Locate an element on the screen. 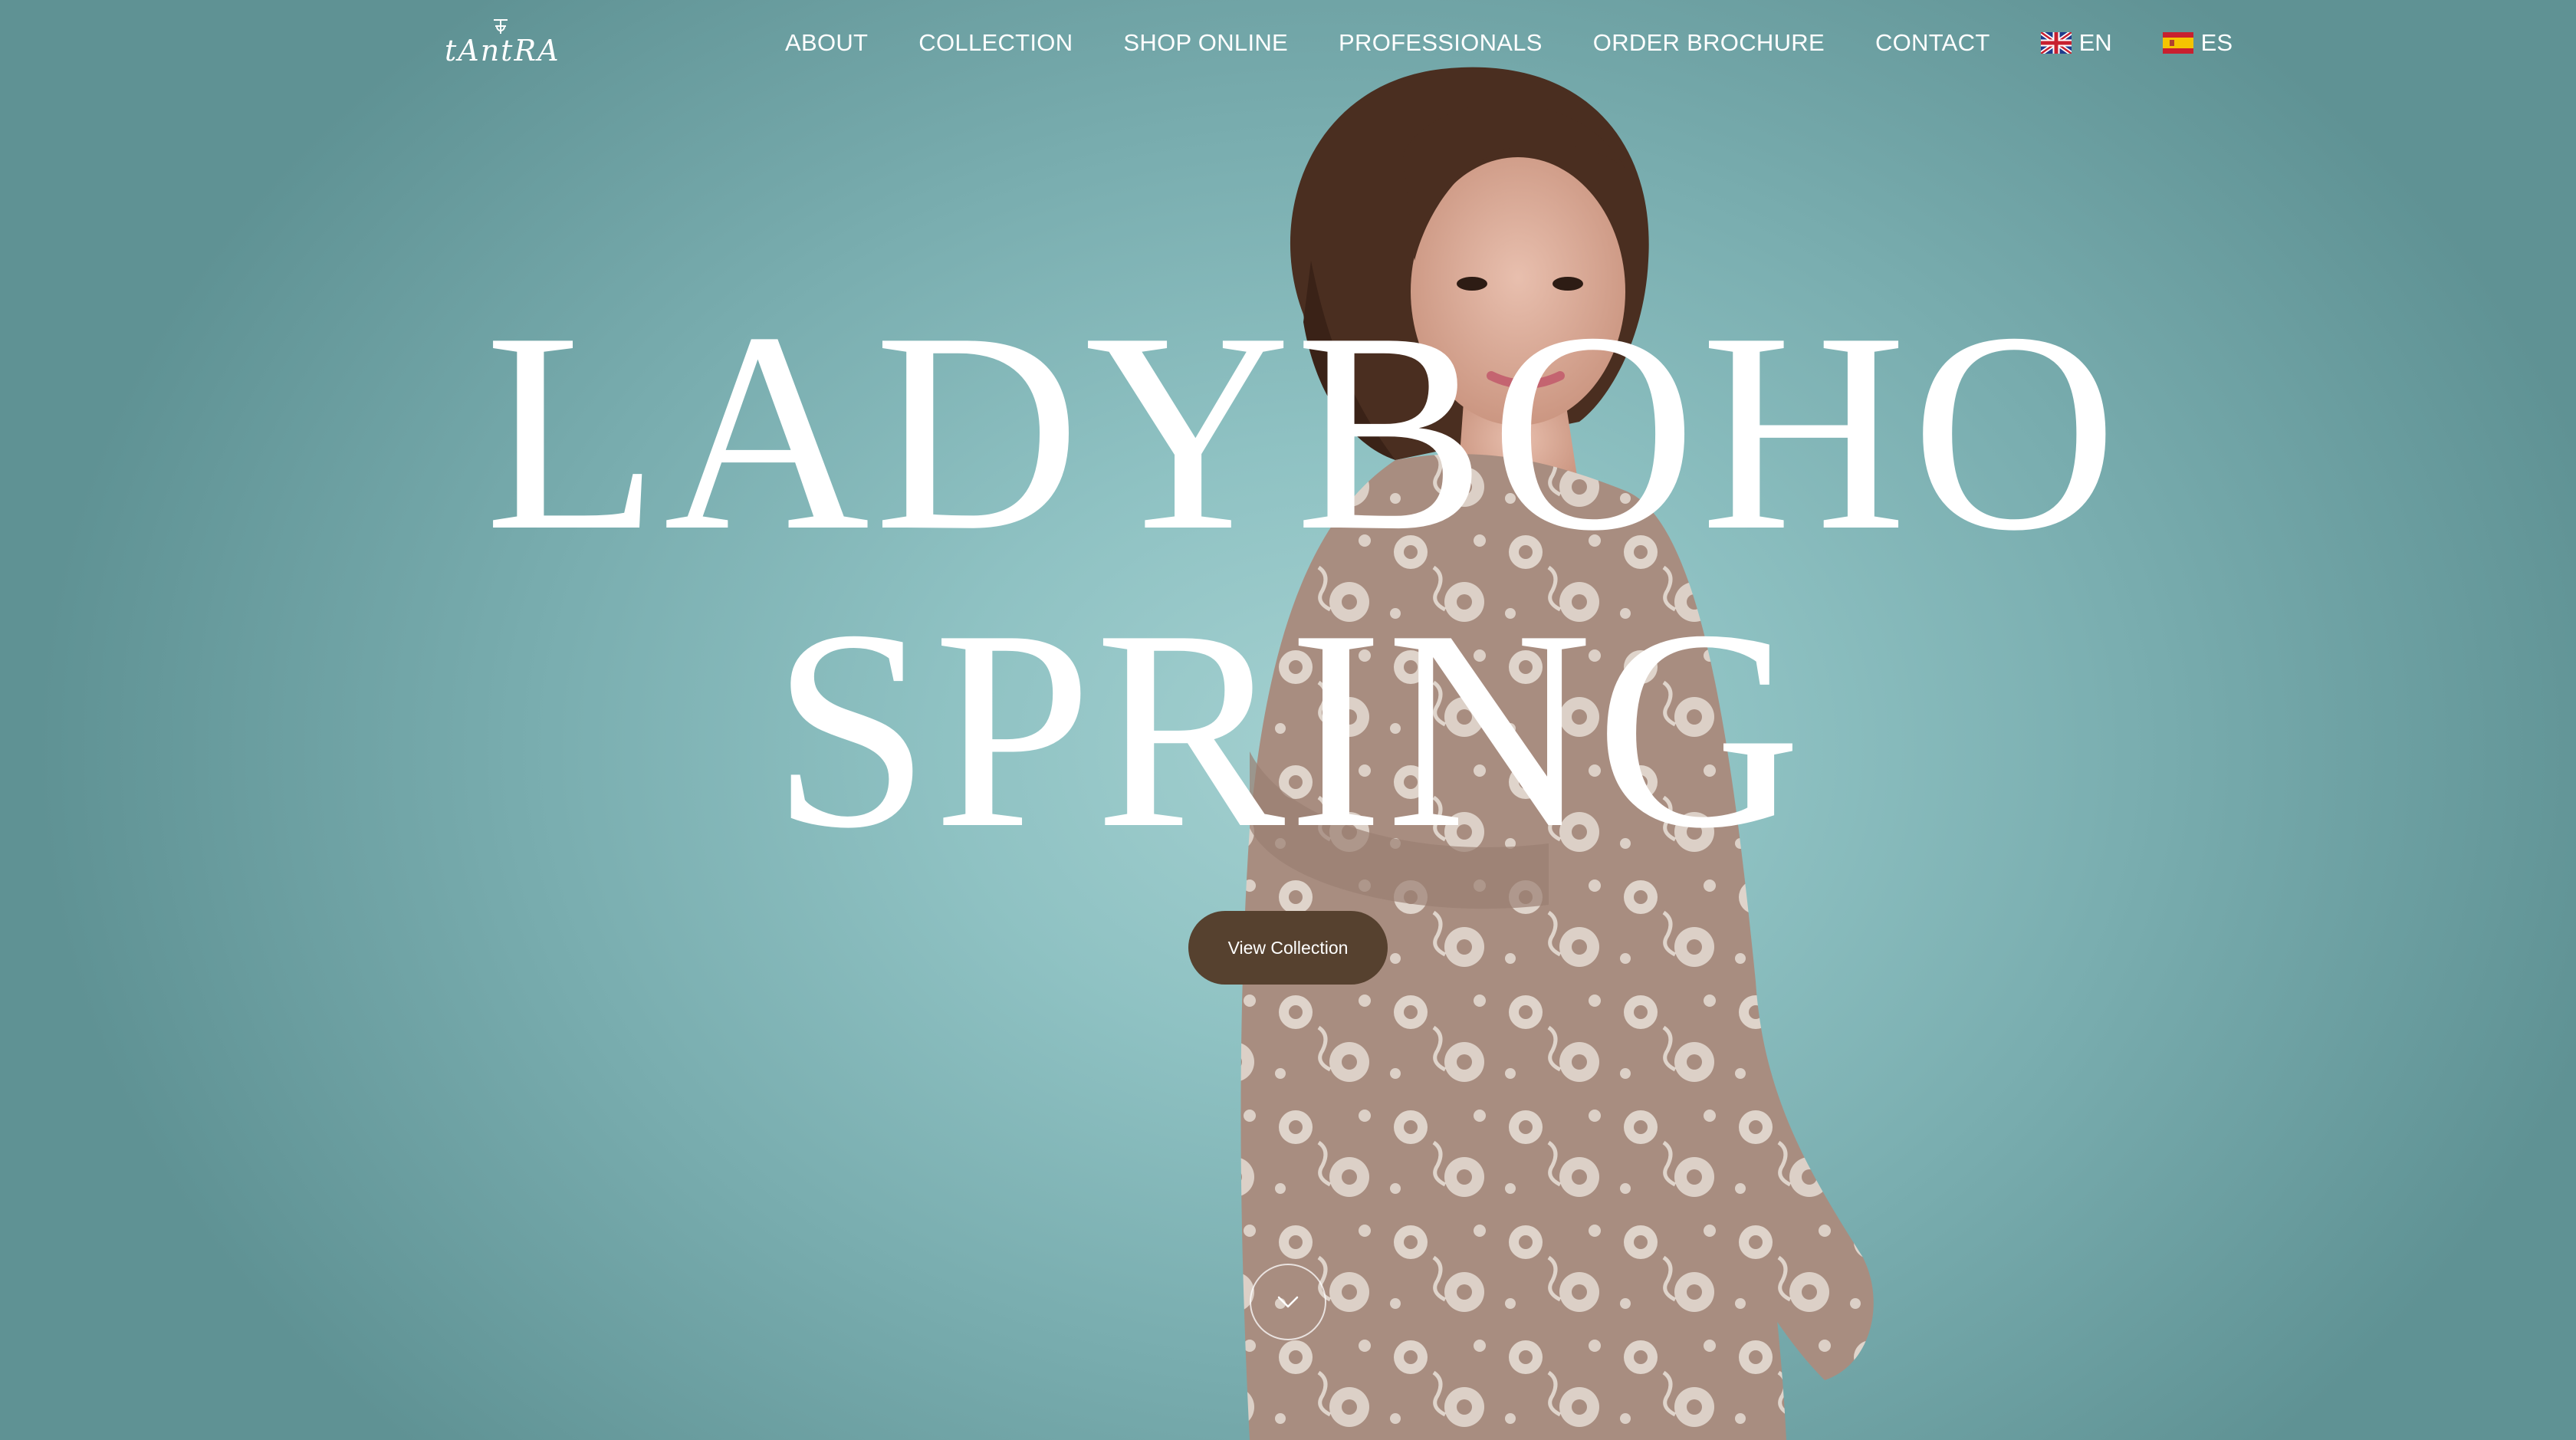 This screenshot has width=2576, height=1440. chevron-down-icon is located at coordinates (1288, 1302).